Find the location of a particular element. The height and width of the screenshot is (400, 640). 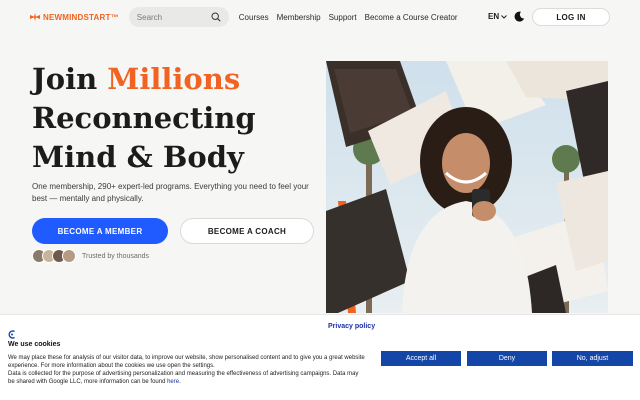

login-button: LOG IN is located at coordinates (571, 17).